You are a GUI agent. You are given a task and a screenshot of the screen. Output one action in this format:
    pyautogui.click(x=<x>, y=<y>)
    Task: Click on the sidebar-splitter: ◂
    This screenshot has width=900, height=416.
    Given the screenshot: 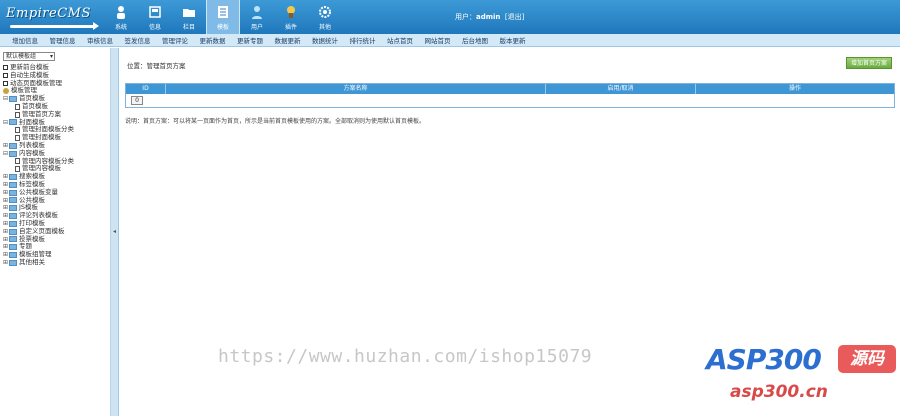 What is the action you would take?
    pyautogui.click(x=115, y=232)
    